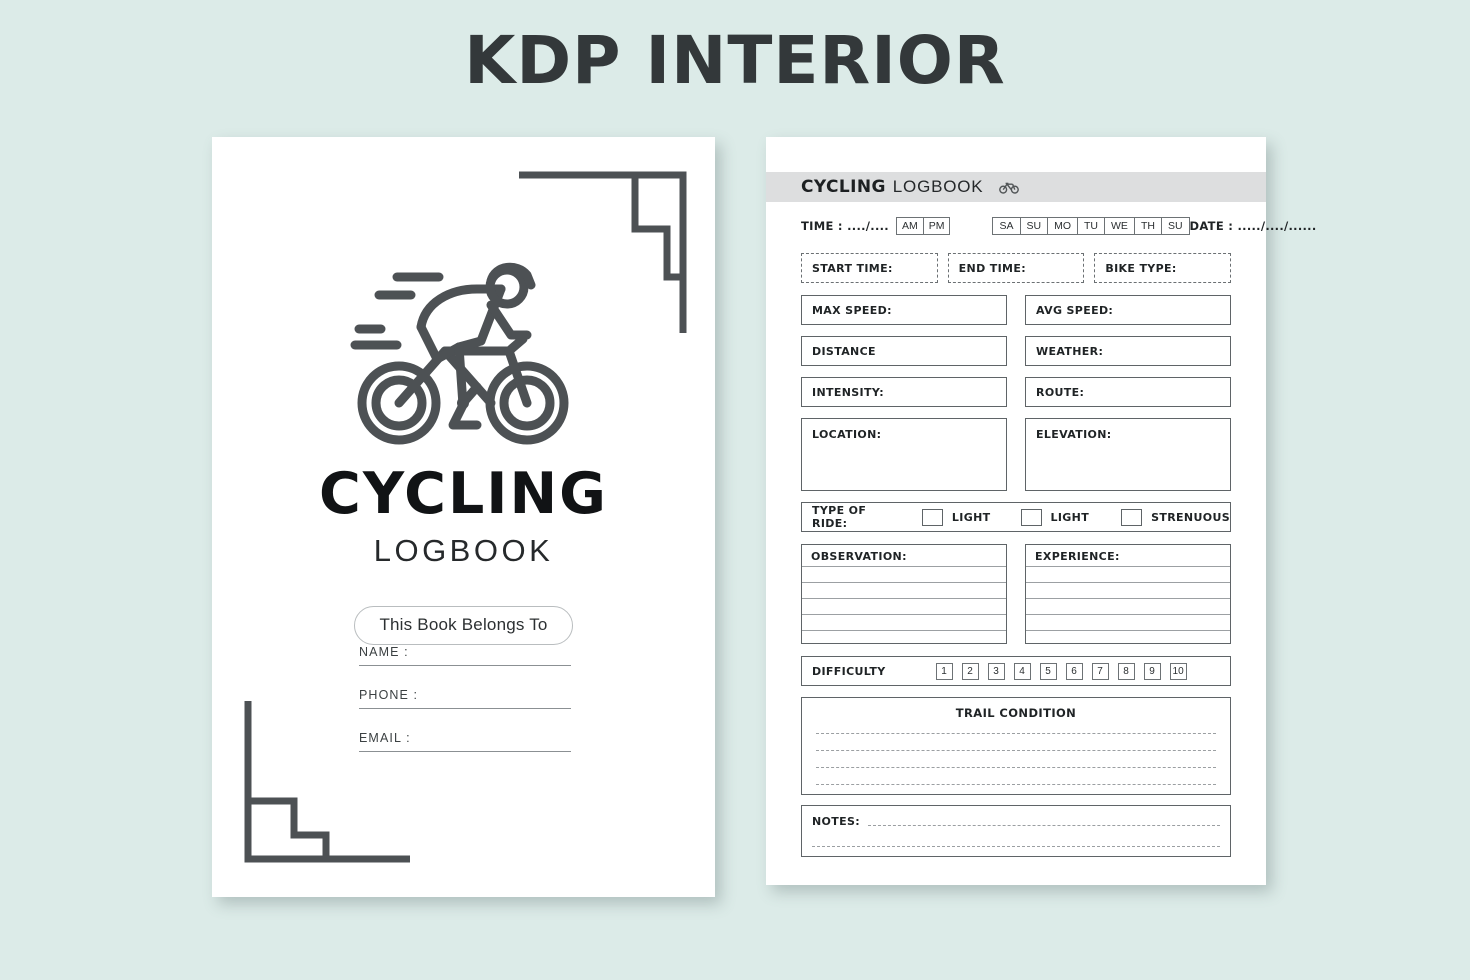  Describe the element at coordinates (735, 60) in the screenshot. I see `page-title: KDP INTERIOR` at that location.